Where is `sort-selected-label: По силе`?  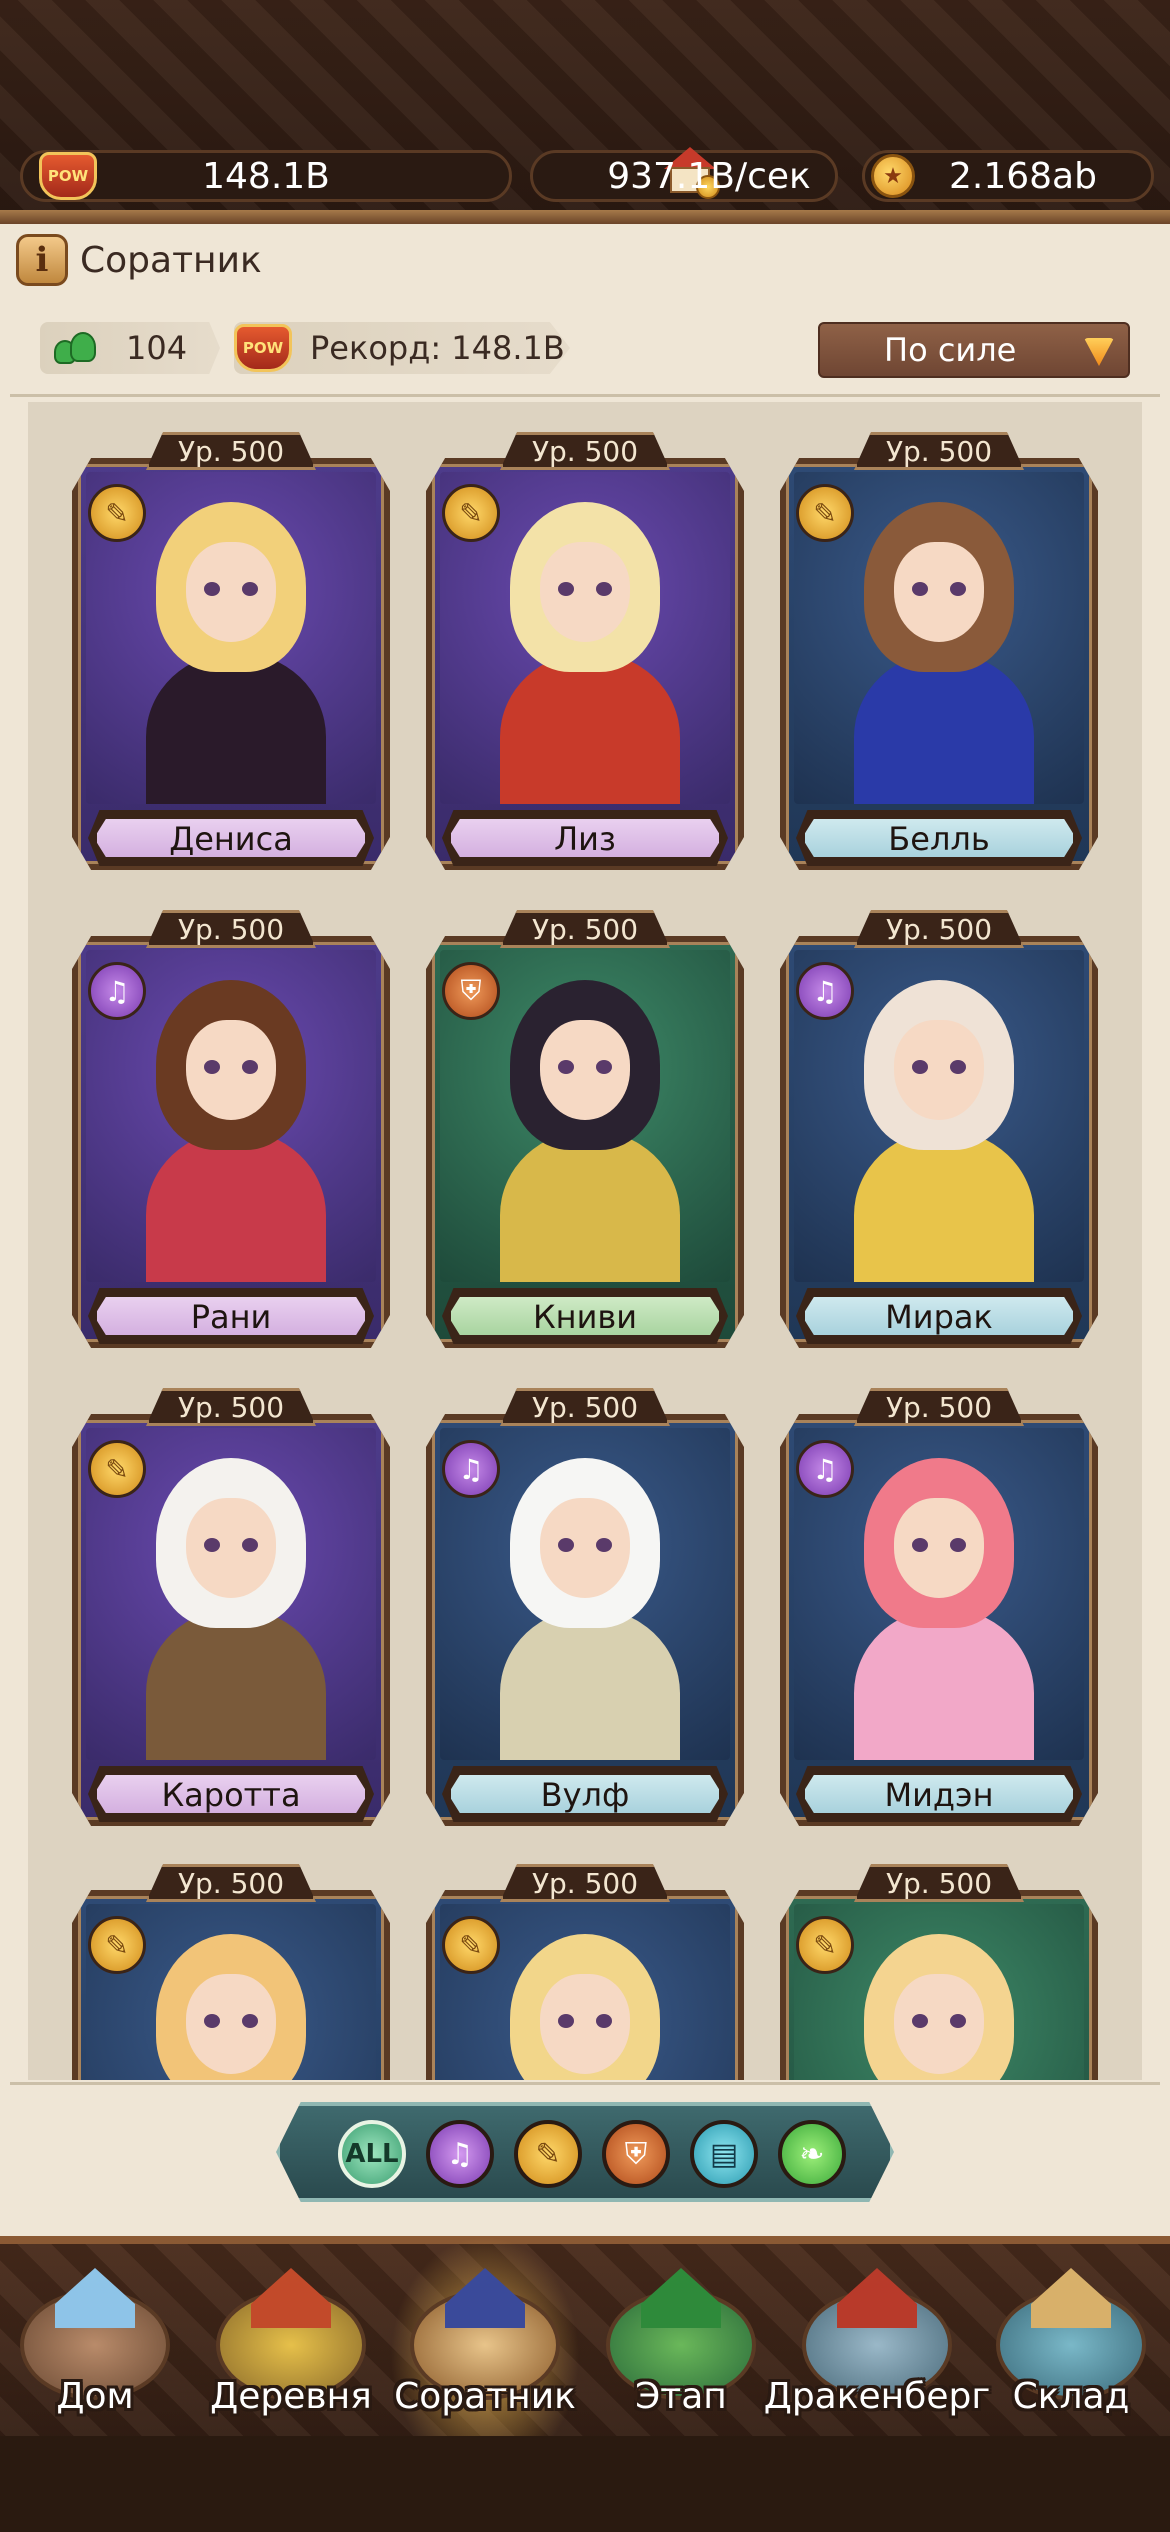
sort-selected-label: По силе is located at coordinates (950, 350).